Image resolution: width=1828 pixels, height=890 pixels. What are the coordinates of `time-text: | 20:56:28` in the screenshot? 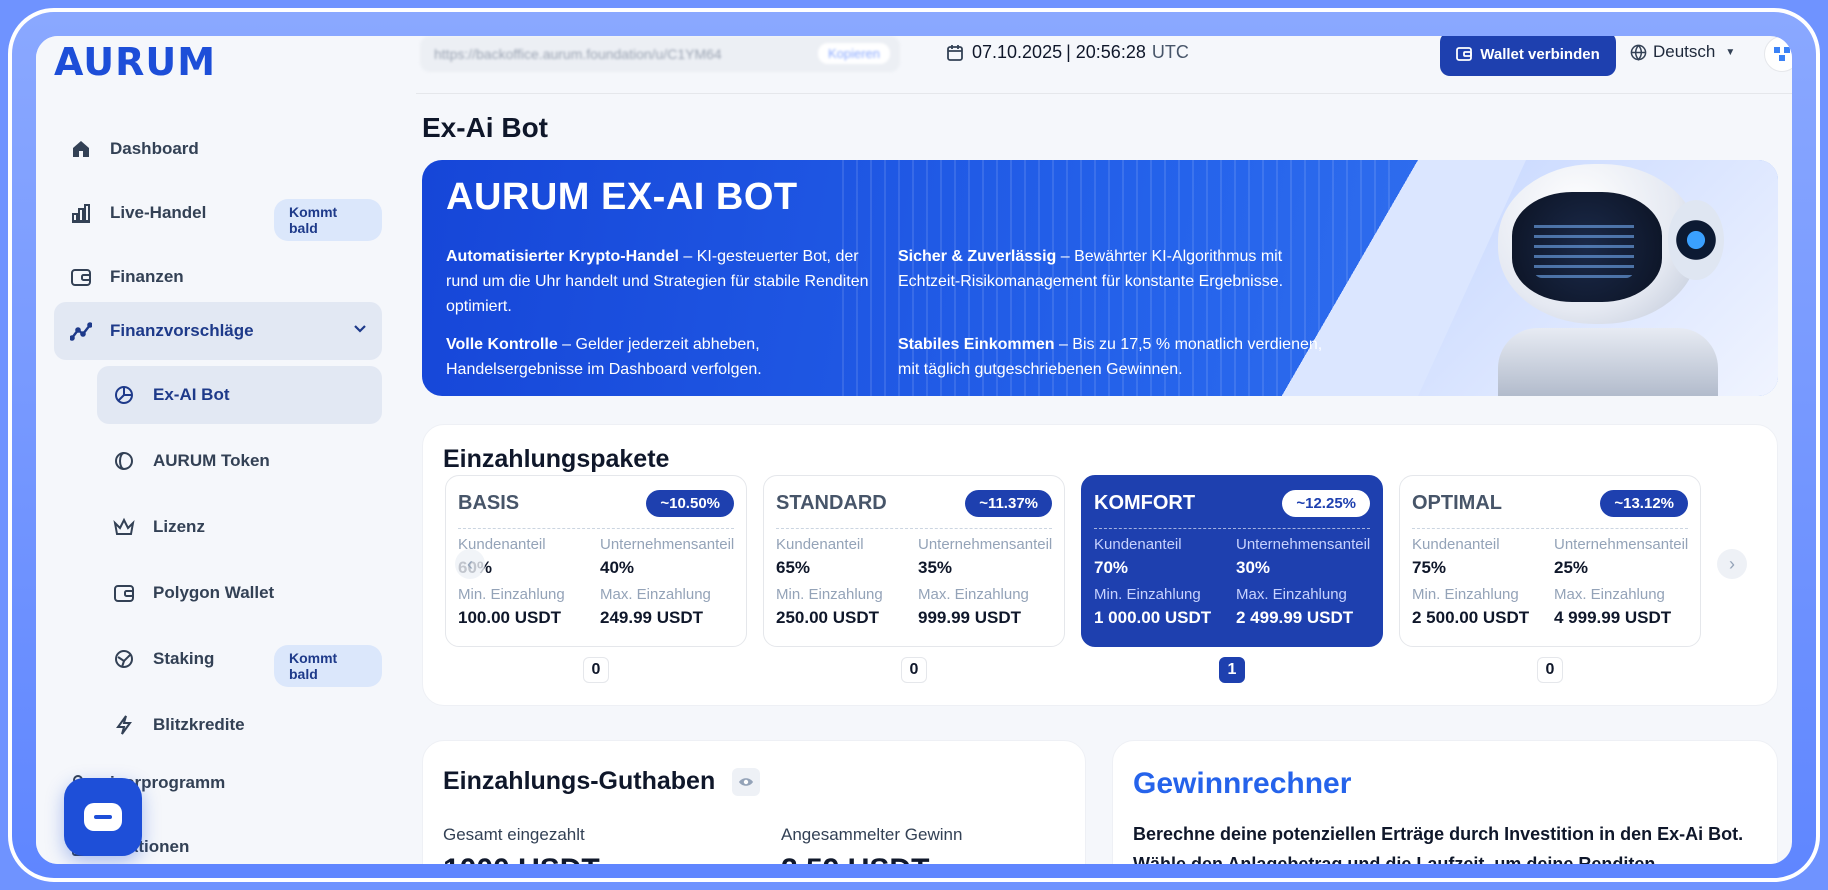 It's located at (1106, 52).